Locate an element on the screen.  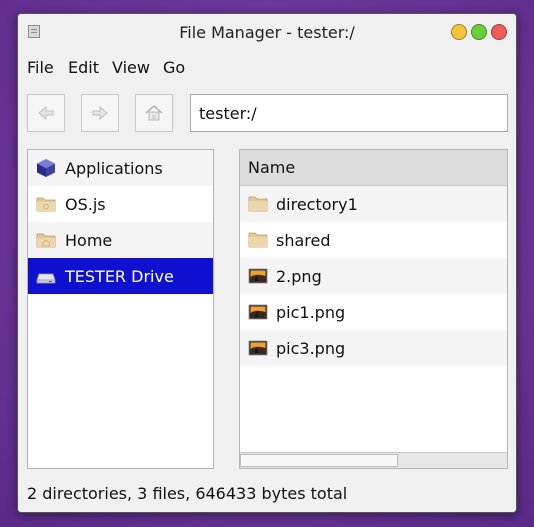
sidebar-item-osjs: OS.js is located at coordinates (120, 204).